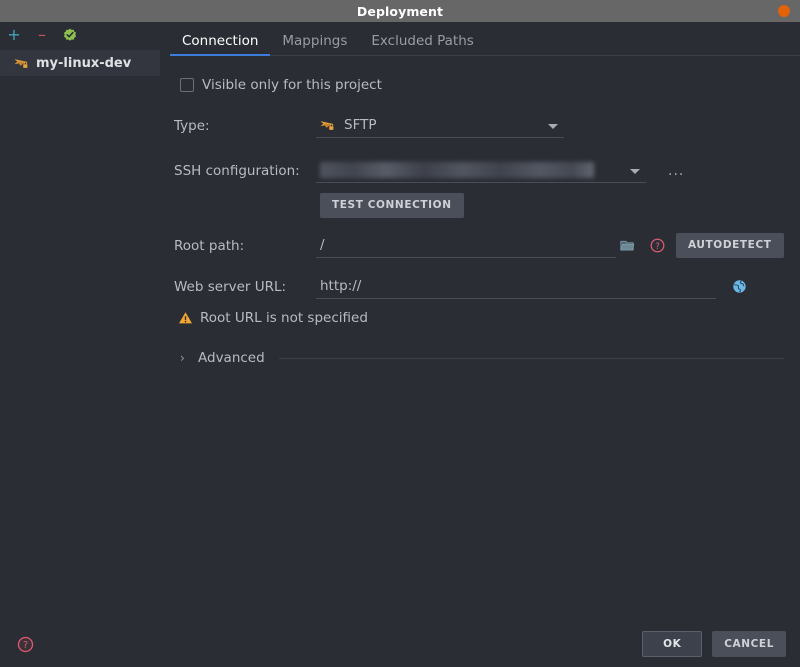 The height and width of the screenshot is (667, 800). What do you see at coordinates (209, 245) in the screenshot?
I see `root-path-label: Root path:` at bounding box center [209, 245].